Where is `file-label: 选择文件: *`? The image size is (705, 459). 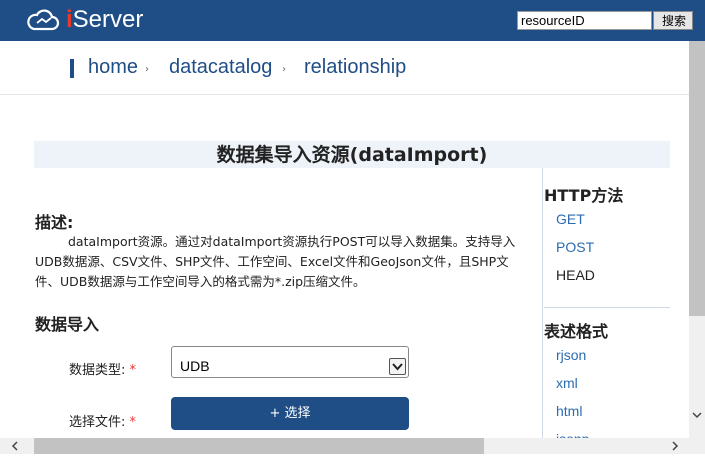 file-label: 选择文件: * is located at coordinates (103, 422).